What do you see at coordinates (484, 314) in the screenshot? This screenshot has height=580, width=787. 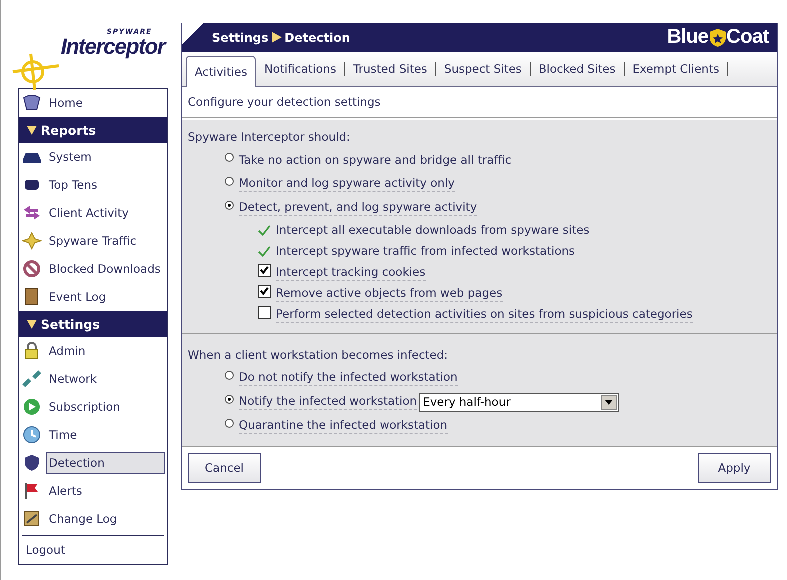 I see `option-label: Perform selected detection activities on sites from suspicious categories` at bounding box center [484, 314].